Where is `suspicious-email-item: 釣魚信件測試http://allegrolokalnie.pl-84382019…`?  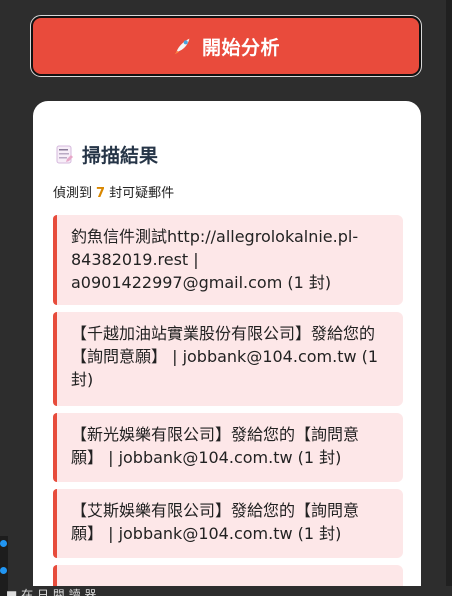
suspicious-email-item: 釣魚信件測試http://allegrolokalnie.pl-84382019… is located at coordinates (228, 260).